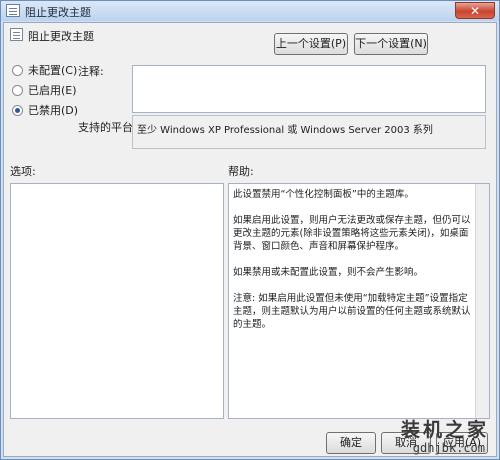  What do you see at coordinates (58, 12) in the screenshot?
I see `window-title: 阻止更改主题` at bounding box center [58, 12].